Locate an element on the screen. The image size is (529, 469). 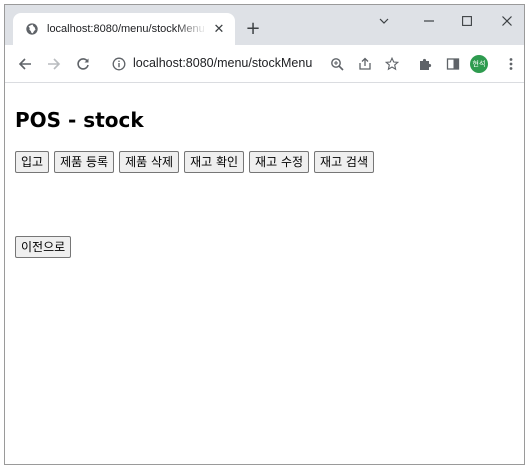
tab-search-icon is located at coordinates (384, 23).